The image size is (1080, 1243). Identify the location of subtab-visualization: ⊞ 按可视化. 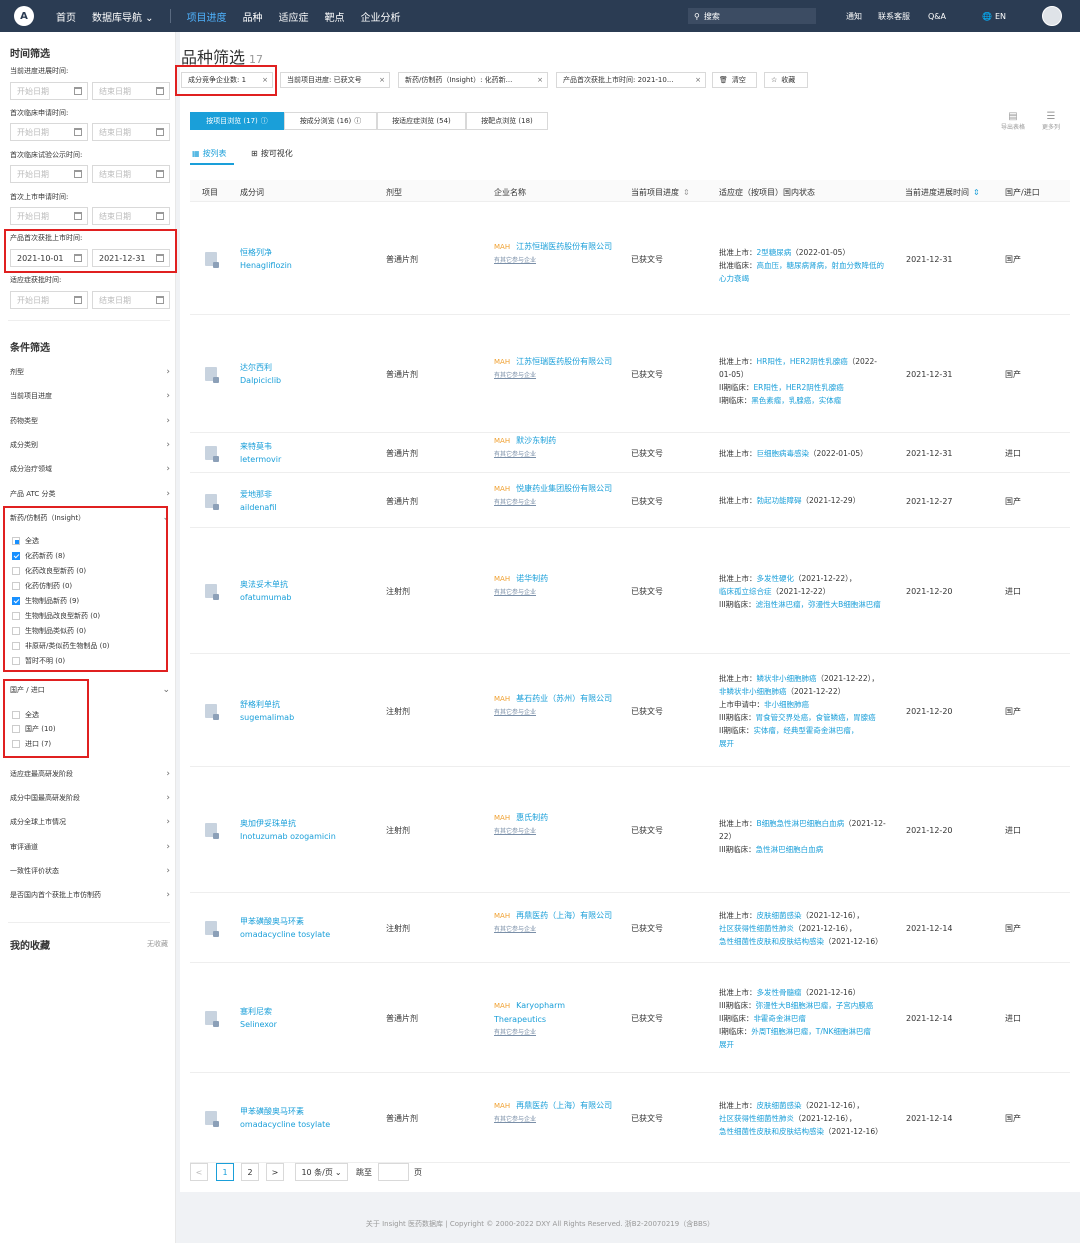
(272, 153).